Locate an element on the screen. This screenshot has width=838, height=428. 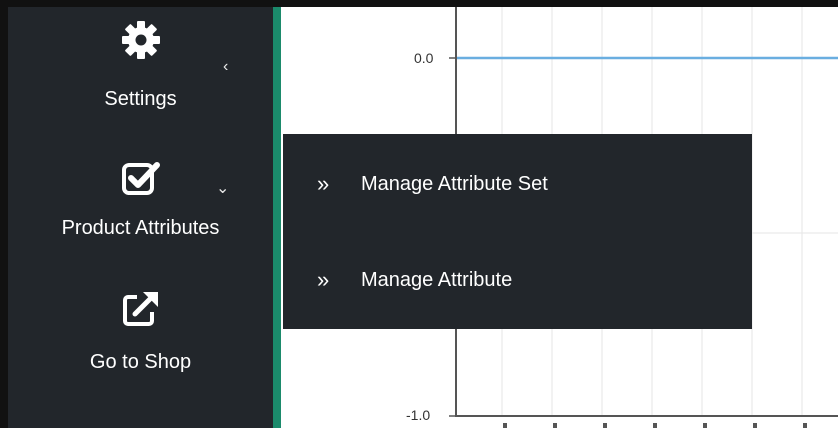
sidebar-item-go-to-shop: Go to Shop is located at coordinates (140, 330).